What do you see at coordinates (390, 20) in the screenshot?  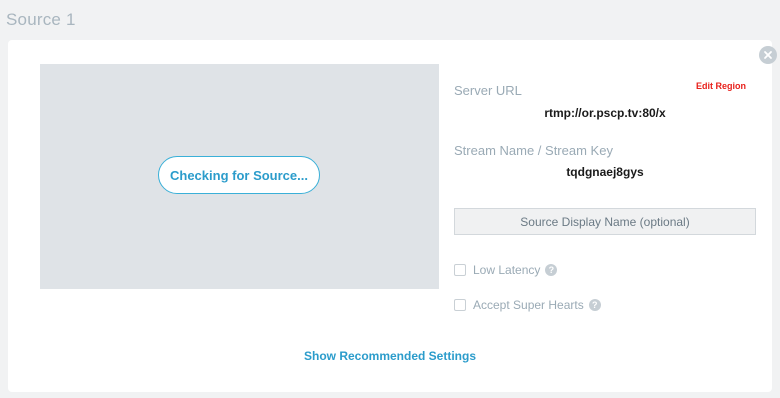 I see `section-header: Source 1` at bounding box center [390, 20].